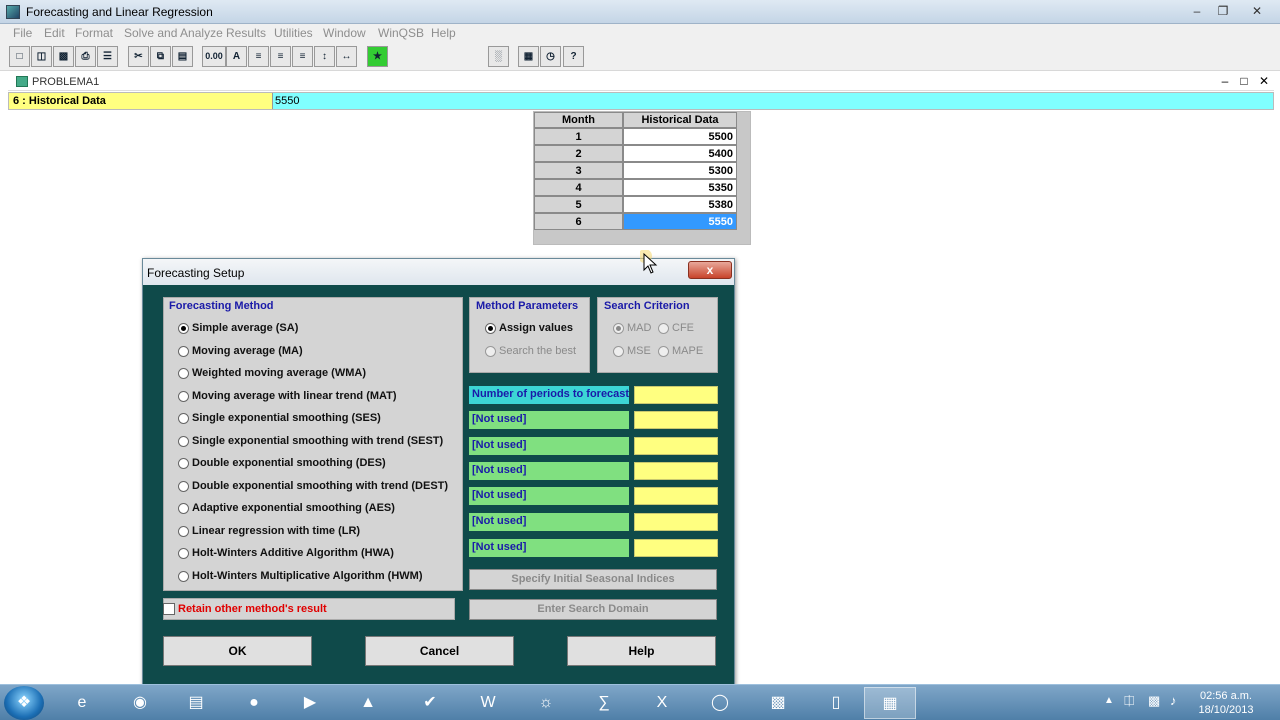 The image size is (1280, 720). I want to click on data-cell: 5300, so click(680, 170).